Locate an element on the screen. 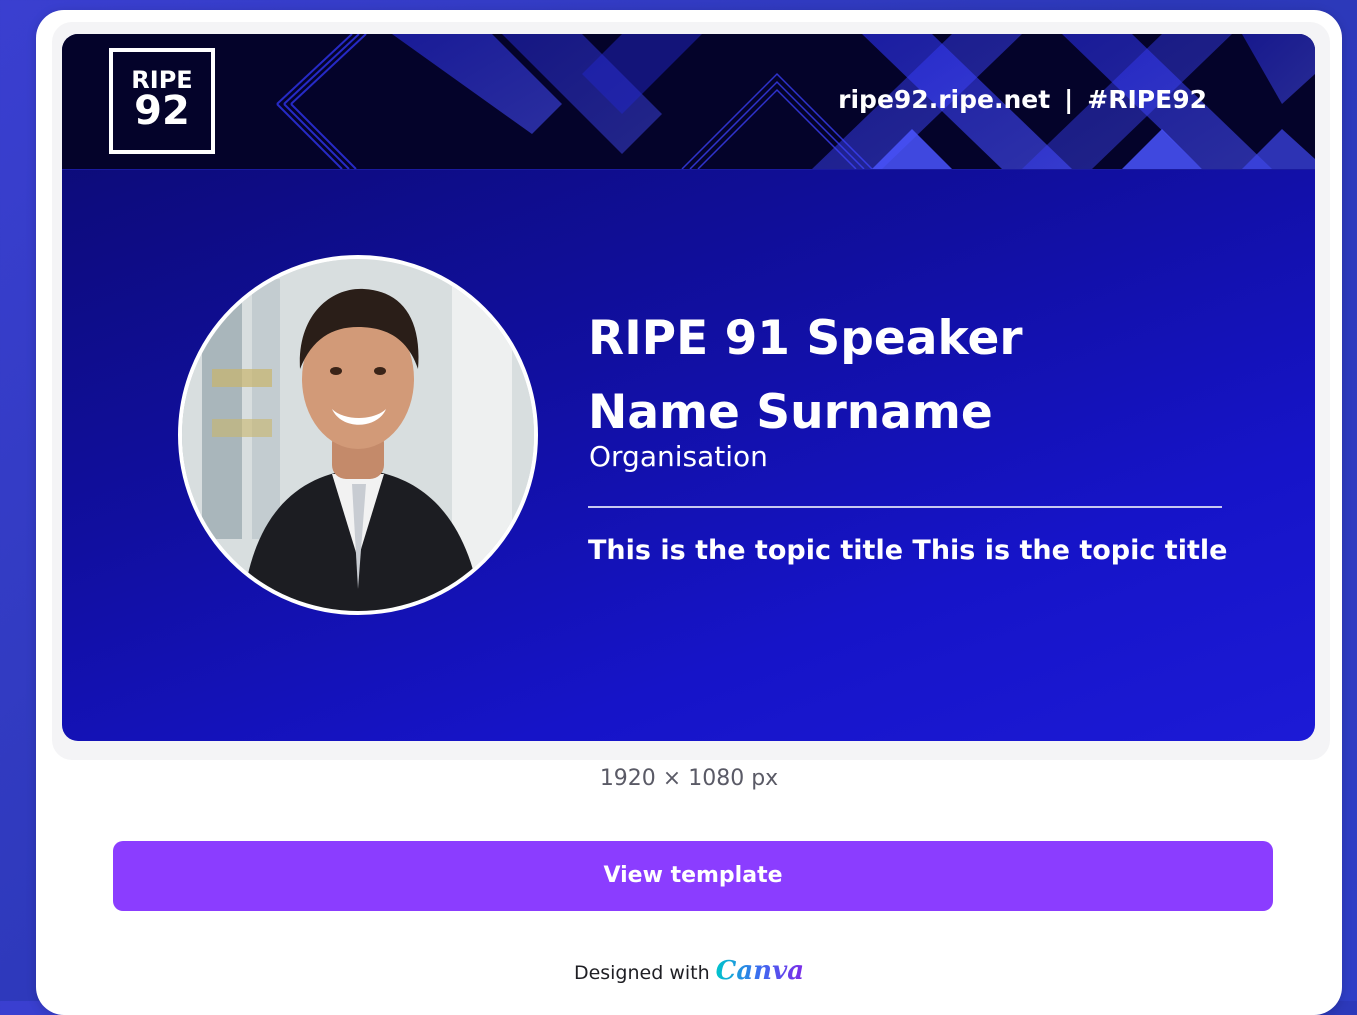  ripe92-logo: RIPE 92 is located at coordinates (162, 101).